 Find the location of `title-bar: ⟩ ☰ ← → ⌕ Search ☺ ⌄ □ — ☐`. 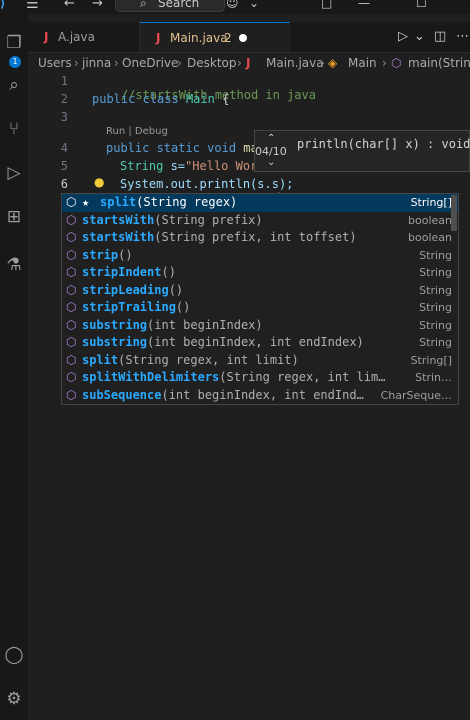

title-bar: ⟩ ☰ ← → ⌕ Search ☺ ⌄ □ — ☐ is located at coordinates (235, 7).